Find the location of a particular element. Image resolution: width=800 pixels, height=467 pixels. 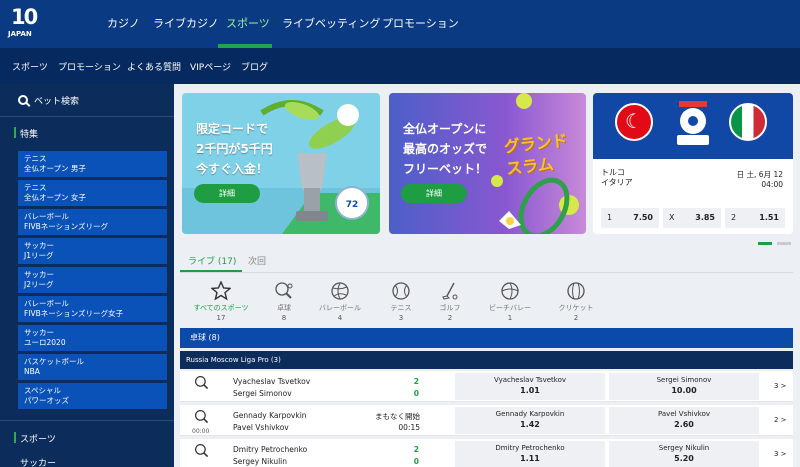

category-beach-volleyball: ビーチバレー 1 is located at coordinates (510, 301).